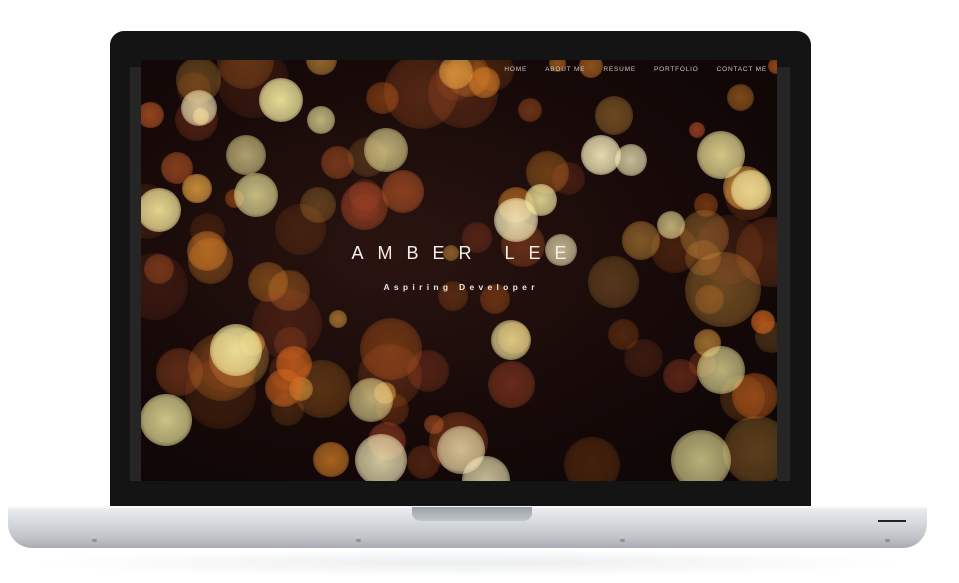 This screenshot has width=959, height=583. Describe the element at coordinates (892, 521) in the screenshot. I see `laptop-indicator-mark` at that location.